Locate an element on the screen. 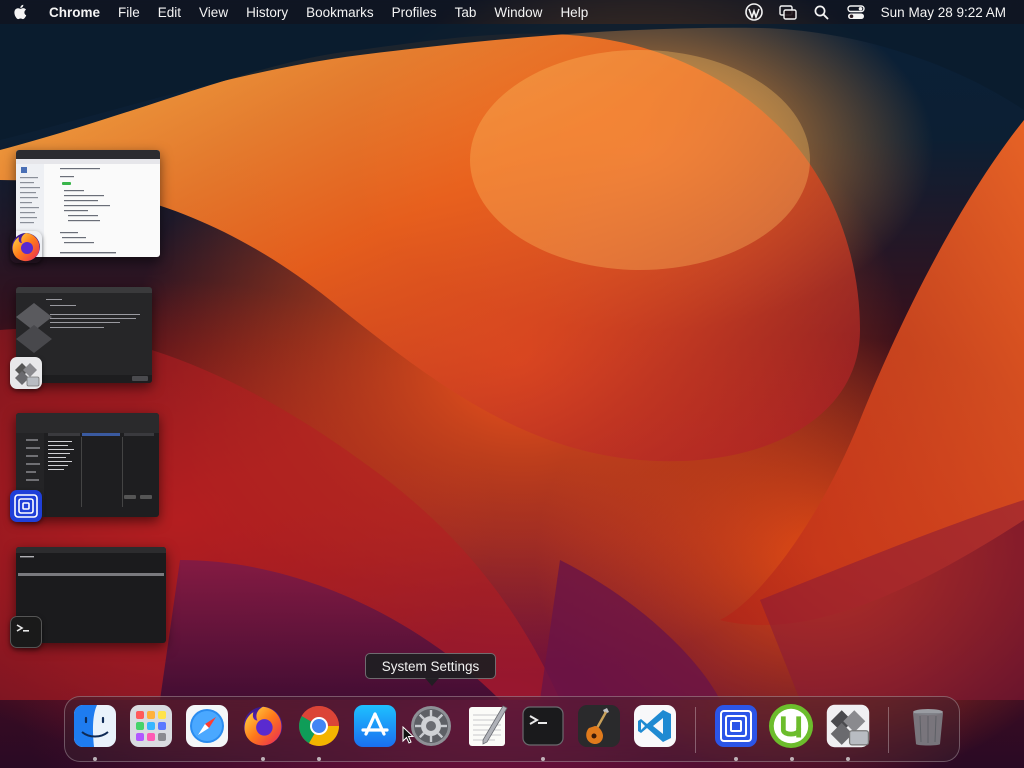 This screenshot has height=768, width=1024. dock-finder is located at coordinates (95, 726).